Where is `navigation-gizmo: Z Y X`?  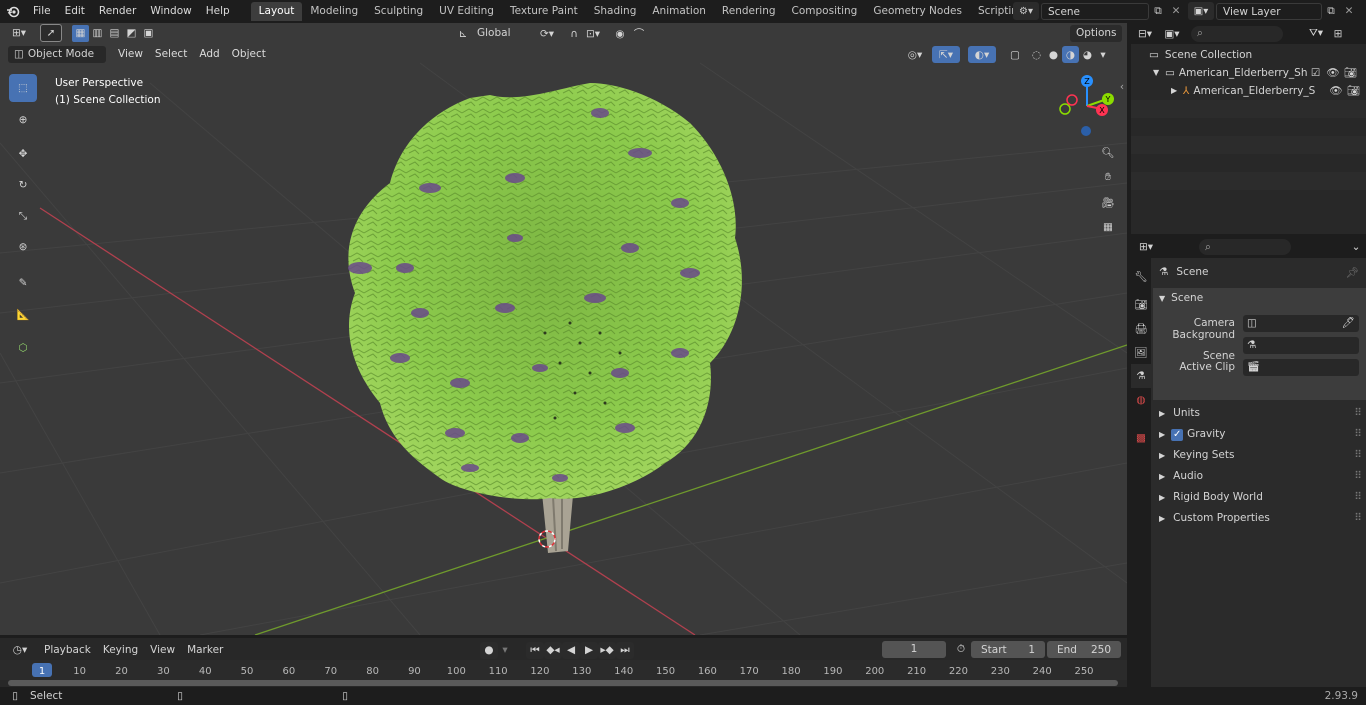
navigation-gizmo: Z Y X is located at coordinates (1087, 106).